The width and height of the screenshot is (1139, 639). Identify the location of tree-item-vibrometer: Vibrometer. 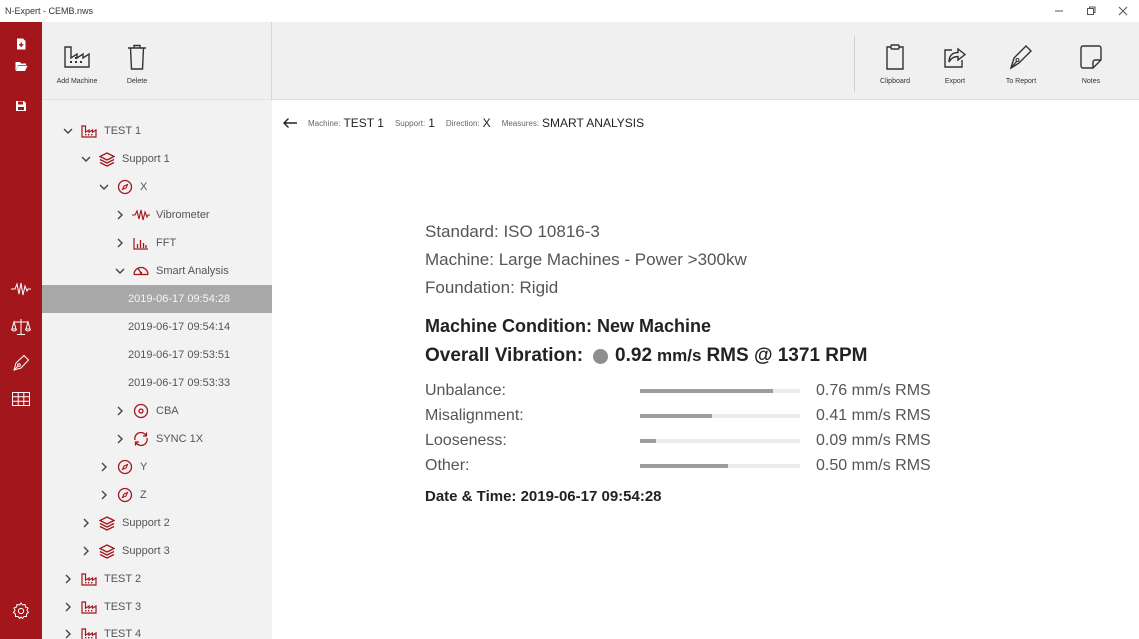
(157, 215).